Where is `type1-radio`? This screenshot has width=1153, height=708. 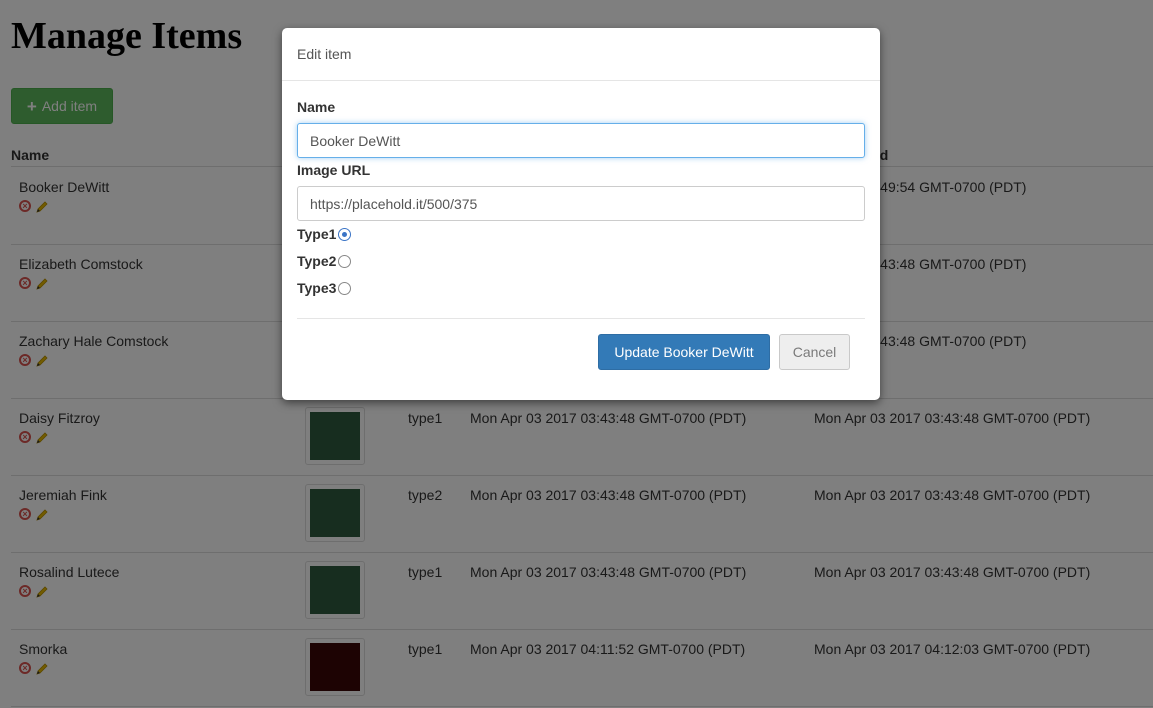
type1-radio is located at coordinates (345, 234).